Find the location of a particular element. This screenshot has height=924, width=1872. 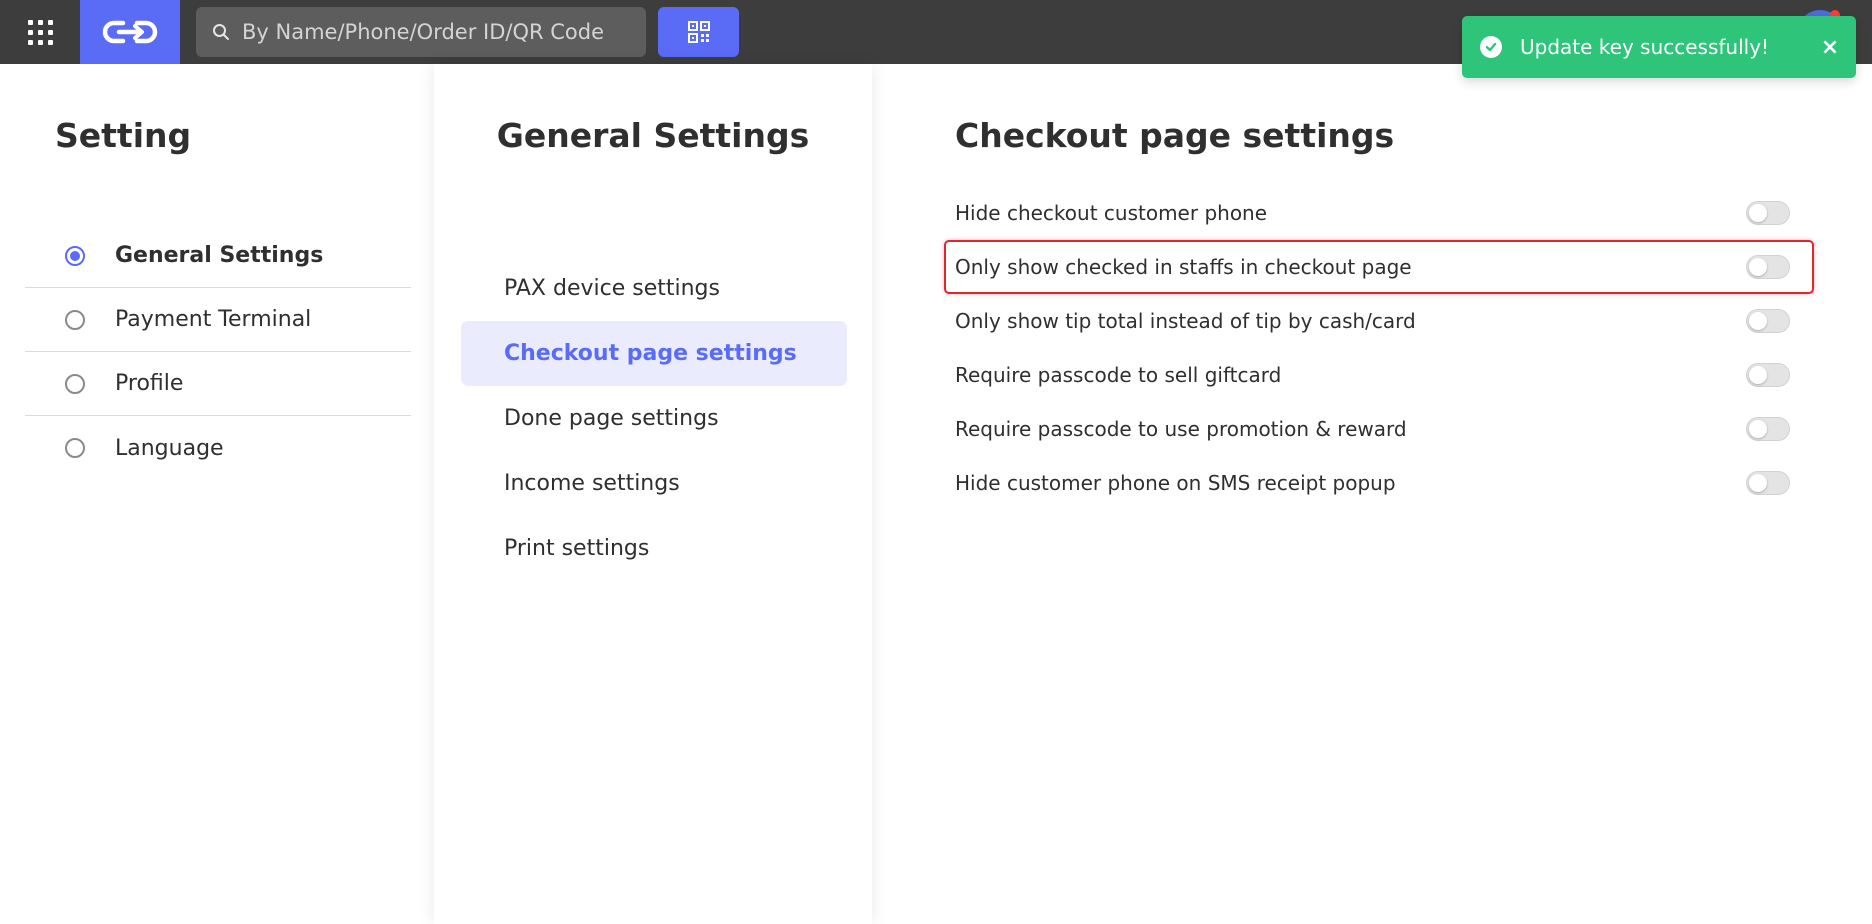

link-logo-icon is located at coordinates (130, 32).